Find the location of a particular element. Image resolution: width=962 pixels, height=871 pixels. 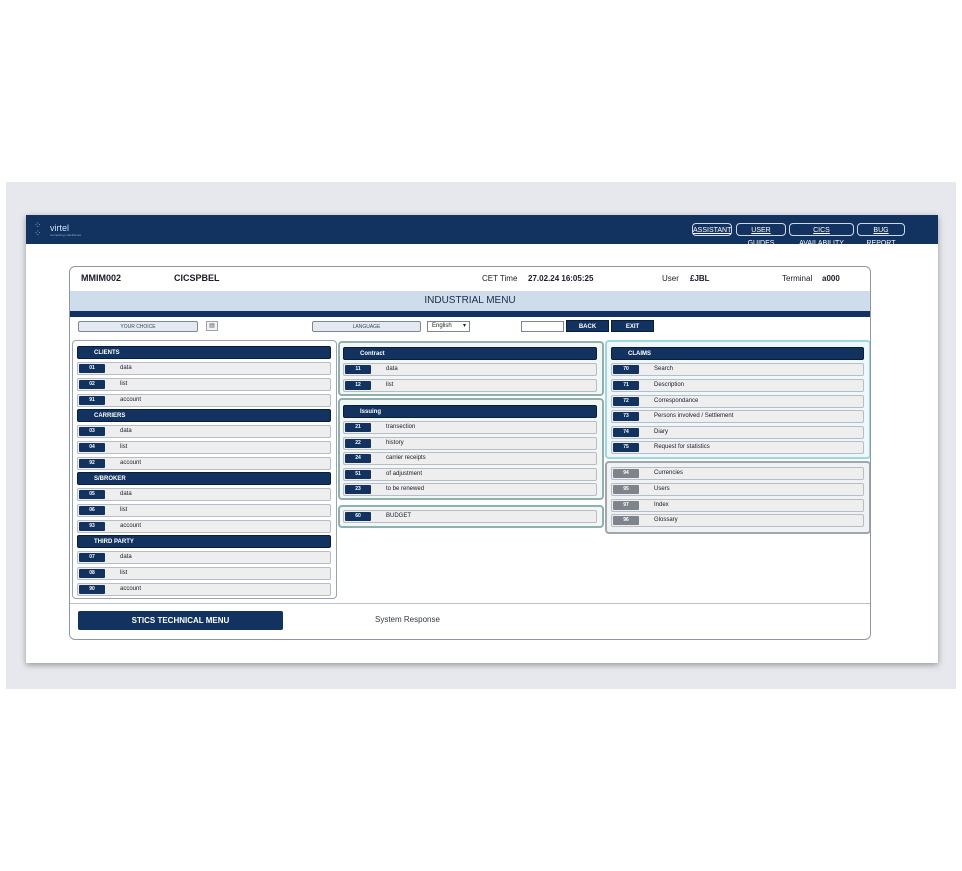

item-code: 60 is located at coordinates (358, 516).